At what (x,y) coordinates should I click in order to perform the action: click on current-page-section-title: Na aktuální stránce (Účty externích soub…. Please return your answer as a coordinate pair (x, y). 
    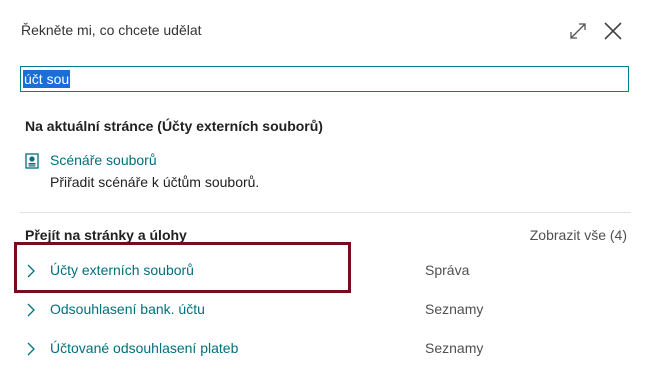
    Looking at the image, I should click on (174, 126).